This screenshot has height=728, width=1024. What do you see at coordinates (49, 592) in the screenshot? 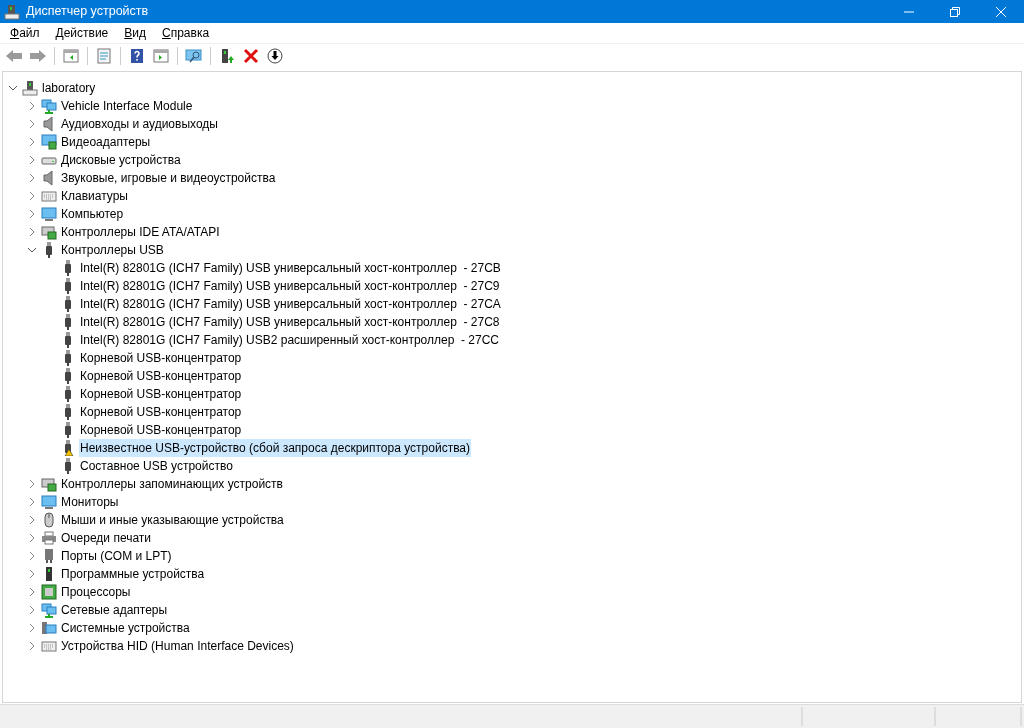
I see `processor-icon` at bounding box center [49, 592].